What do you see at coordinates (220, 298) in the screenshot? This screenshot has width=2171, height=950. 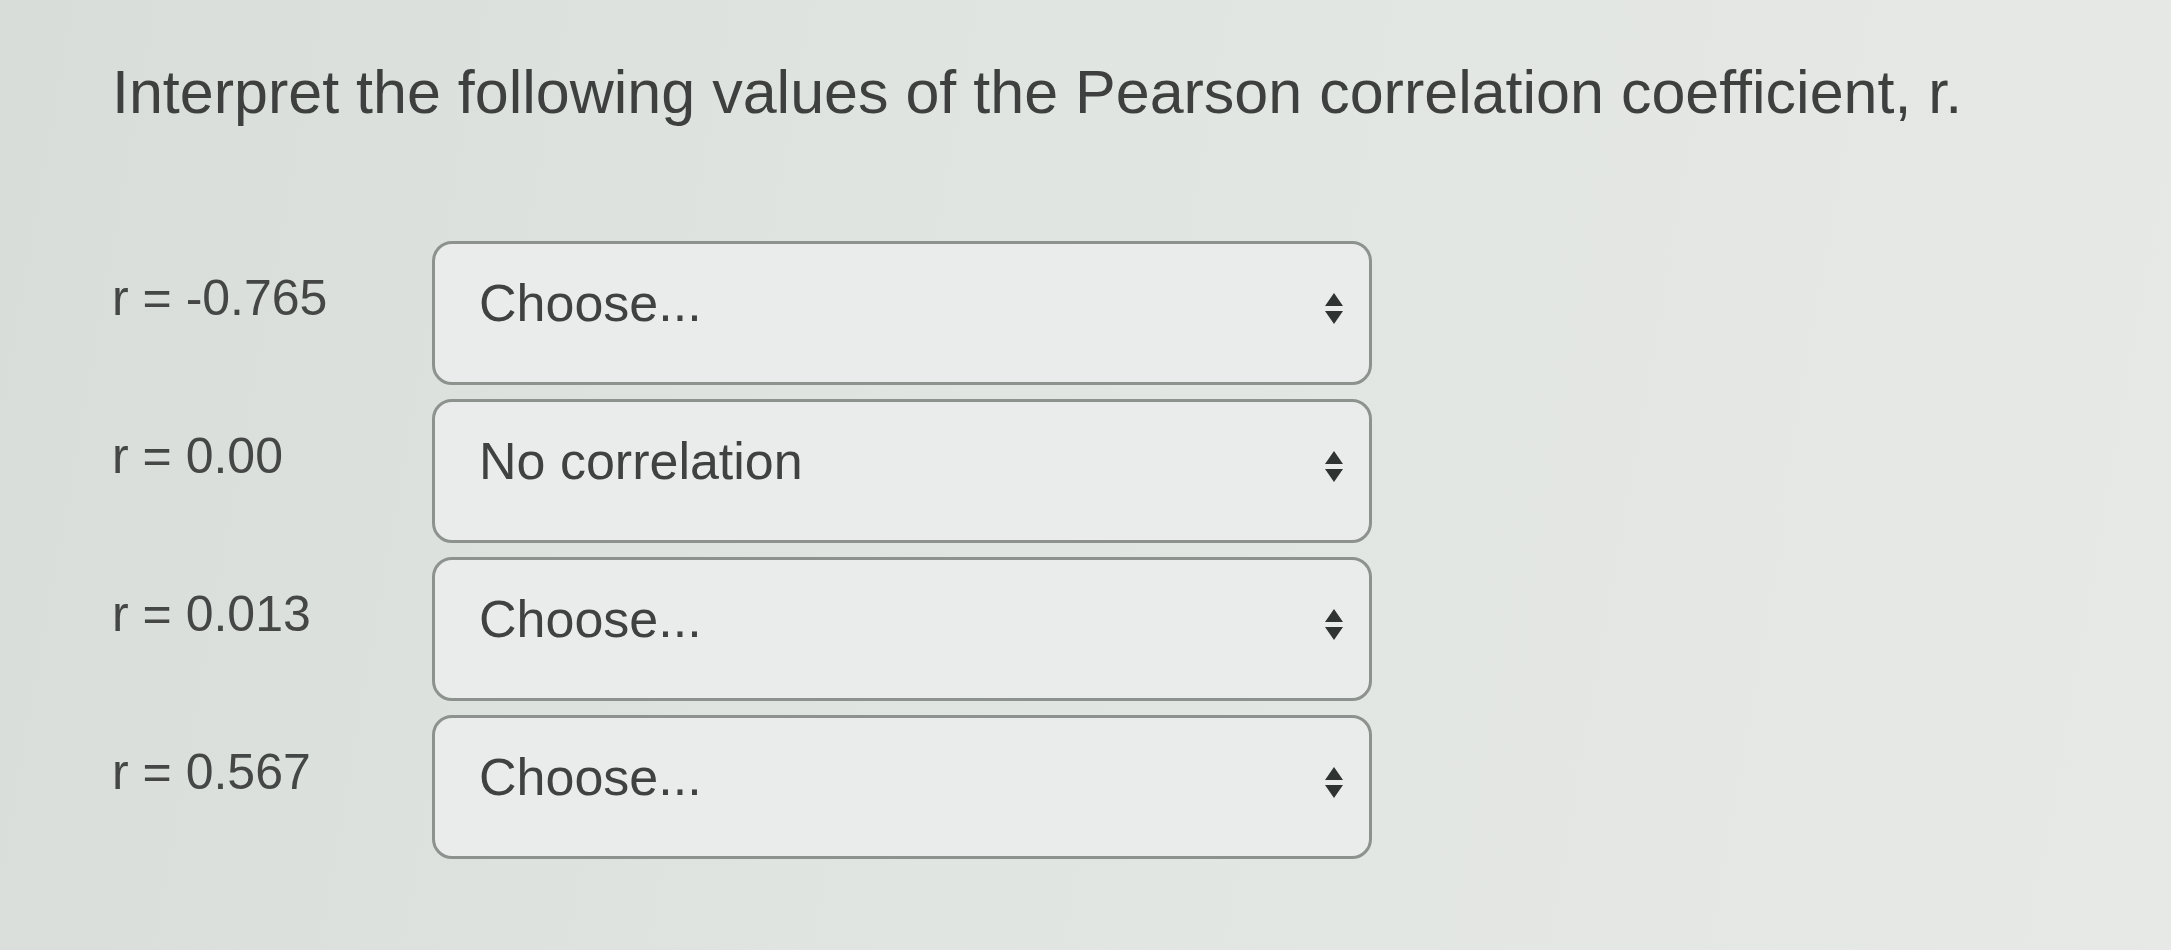 I see `r-value-label: r = -0.765` at bounding box center [220, 298].